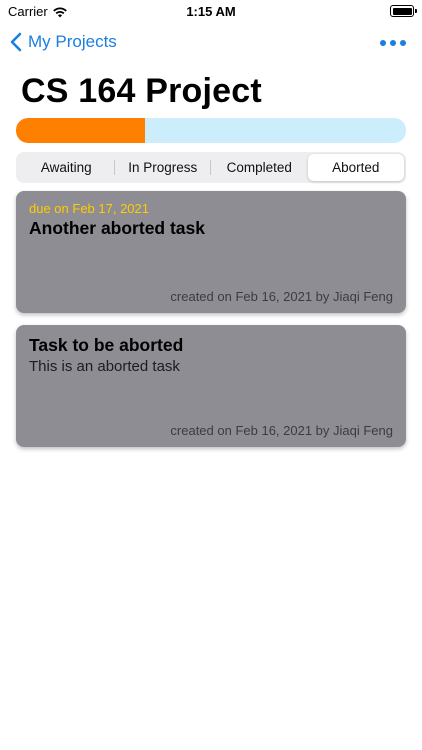 The image size is (422, 750). I want to click on task-title: Task to be aborted, so click(106, 345).